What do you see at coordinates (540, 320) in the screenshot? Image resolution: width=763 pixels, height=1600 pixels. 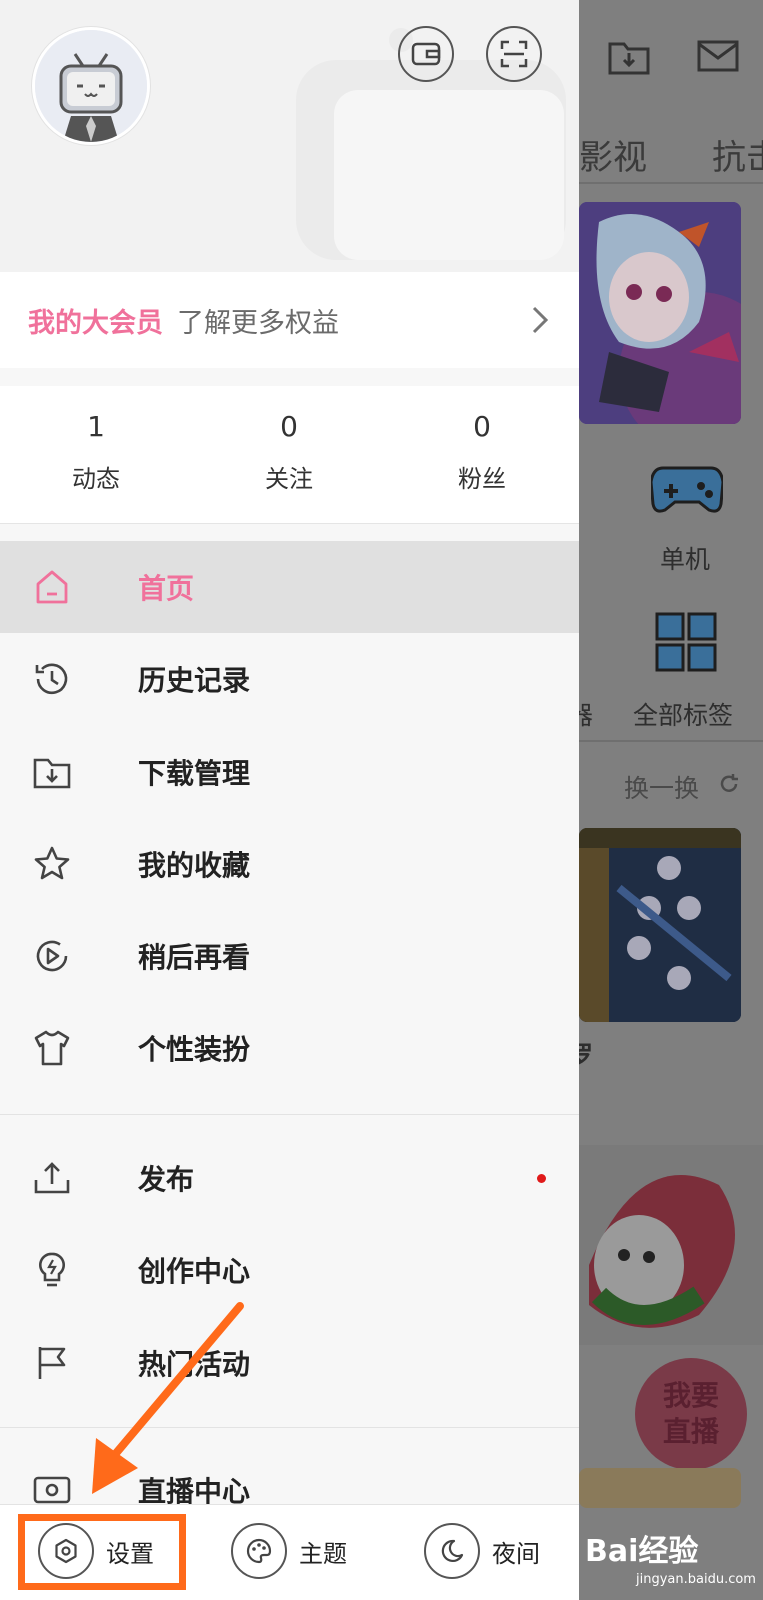 I see `chevron-right-icon` at bounding box center [540, 320].